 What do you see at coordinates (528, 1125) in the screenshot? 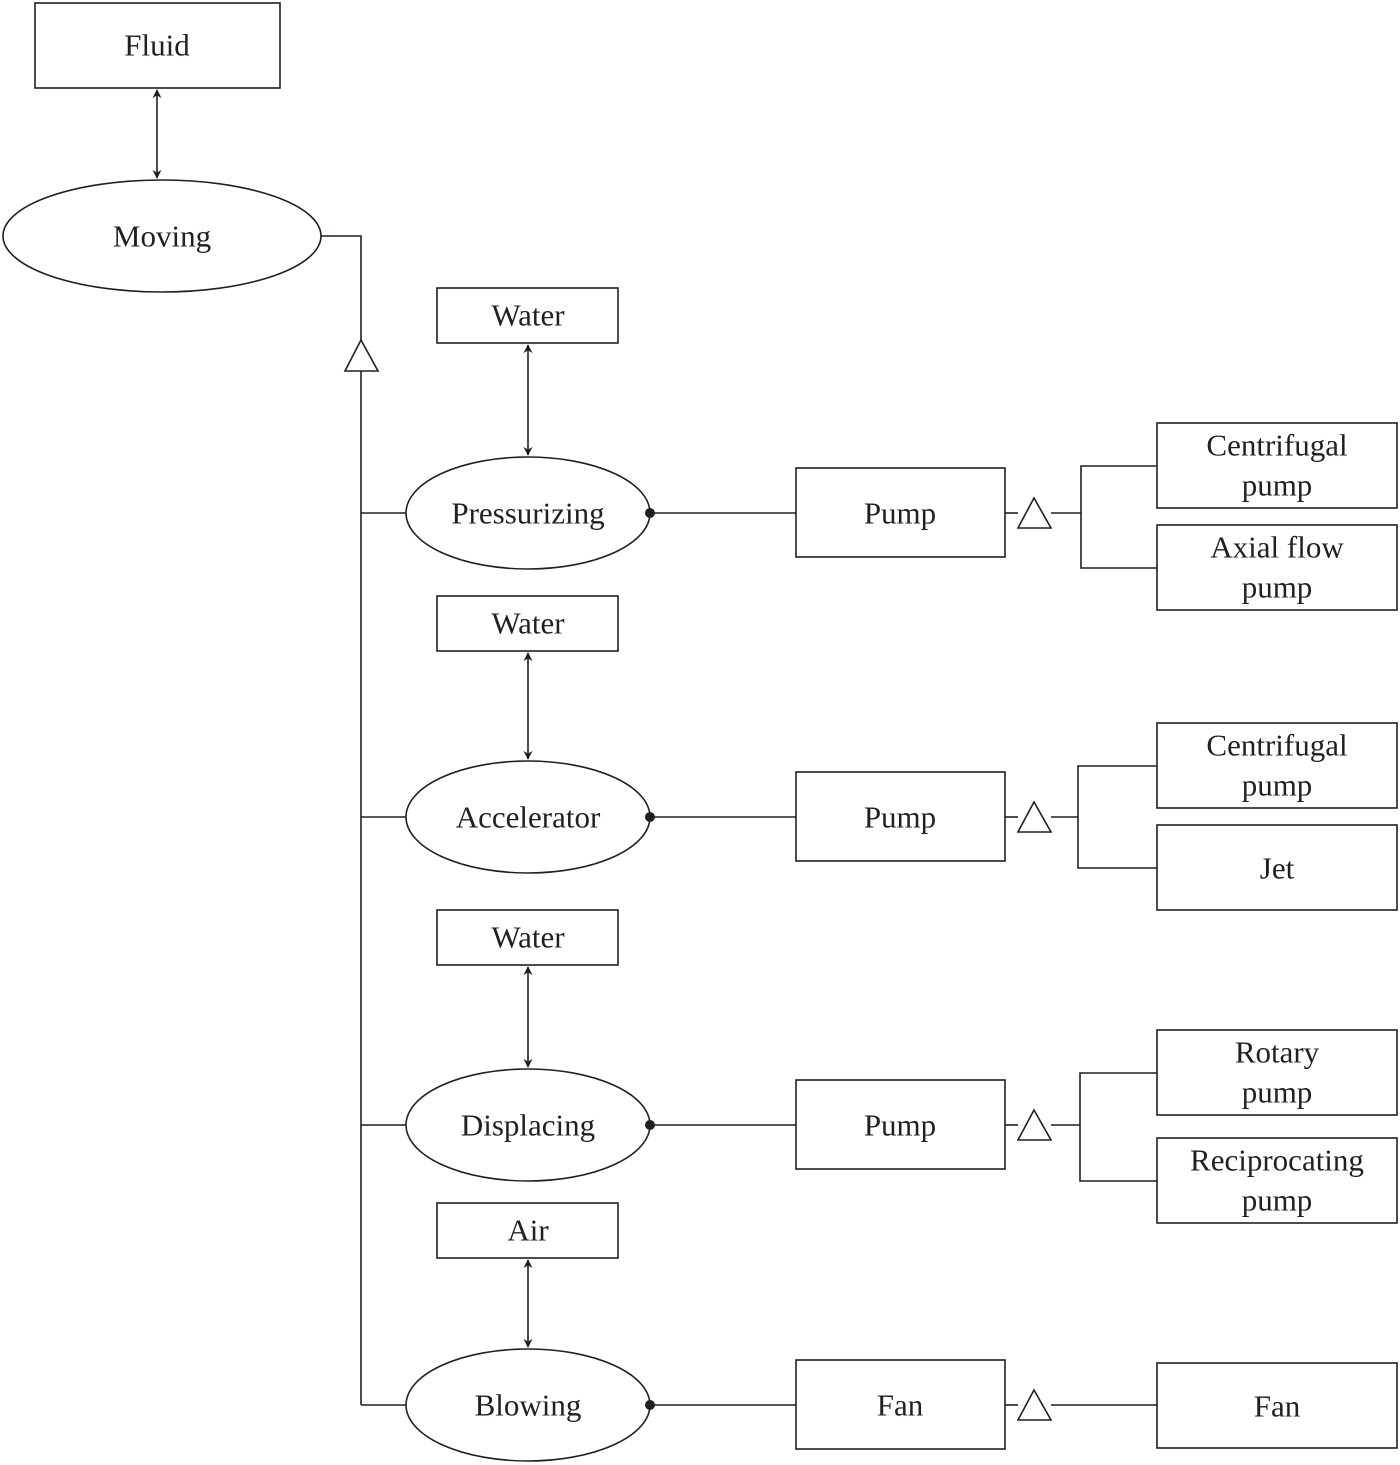
I see `function-label: Displacing` at bounding box center [528, 1125].